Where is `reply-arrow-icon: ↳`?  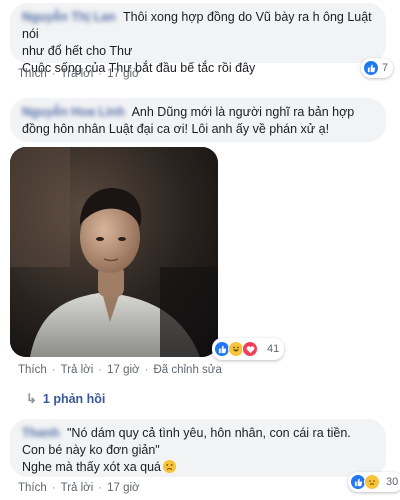
reply-arrow-icon: ↳ is located at coordinates (31, 398).